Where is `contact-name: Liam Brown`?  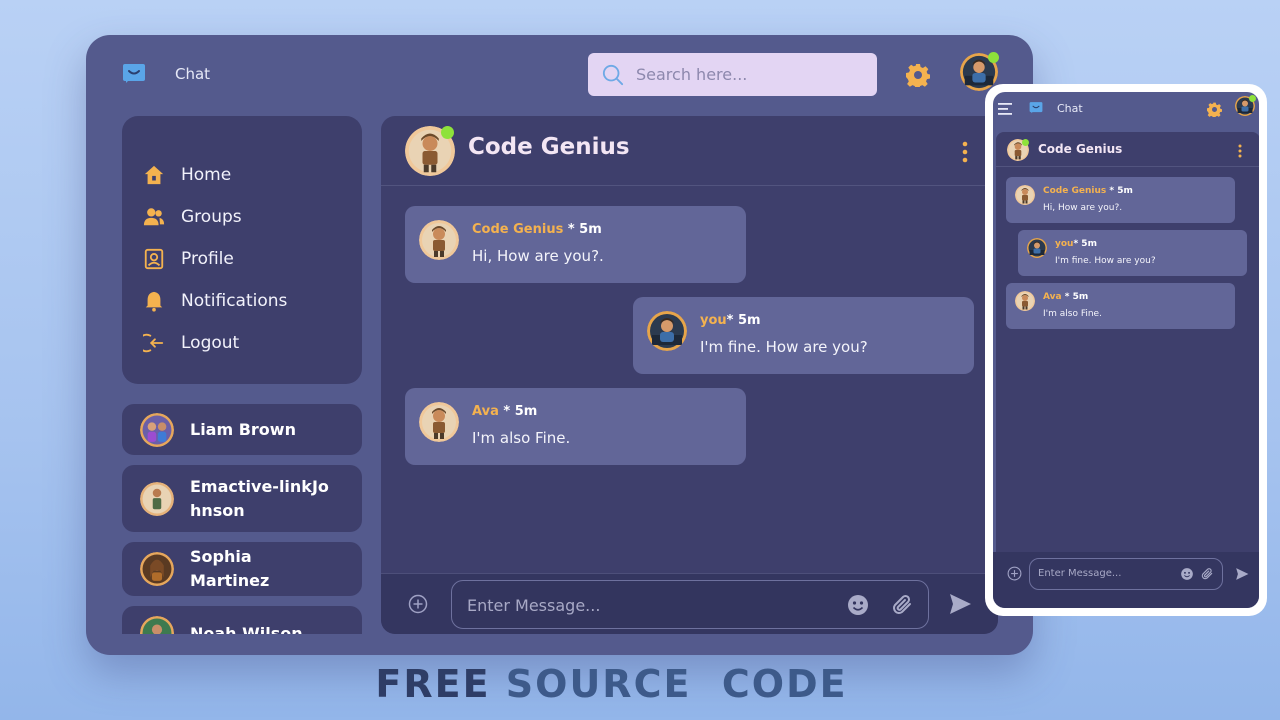
contact-name: Liam Brown is located at coordinates (243, 429).